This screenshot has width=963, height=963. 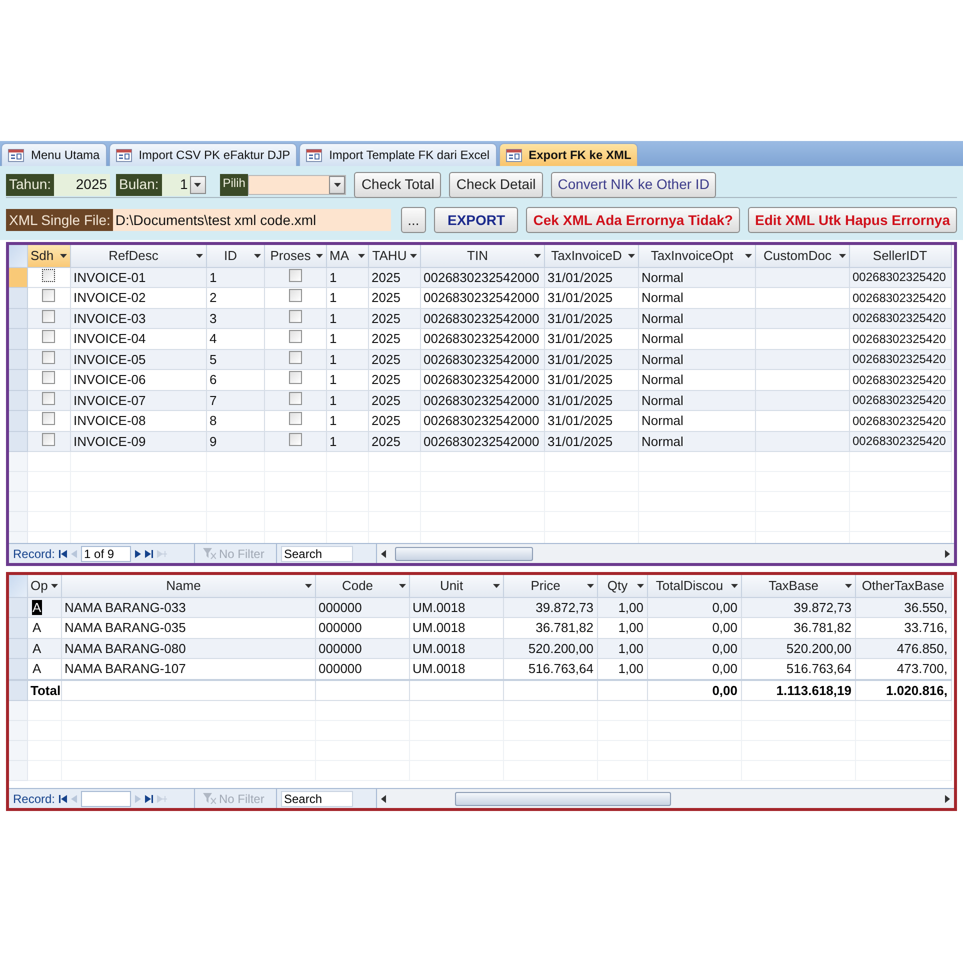 I want to click on column-header: CustomDoc, so click(x=802, y=256).